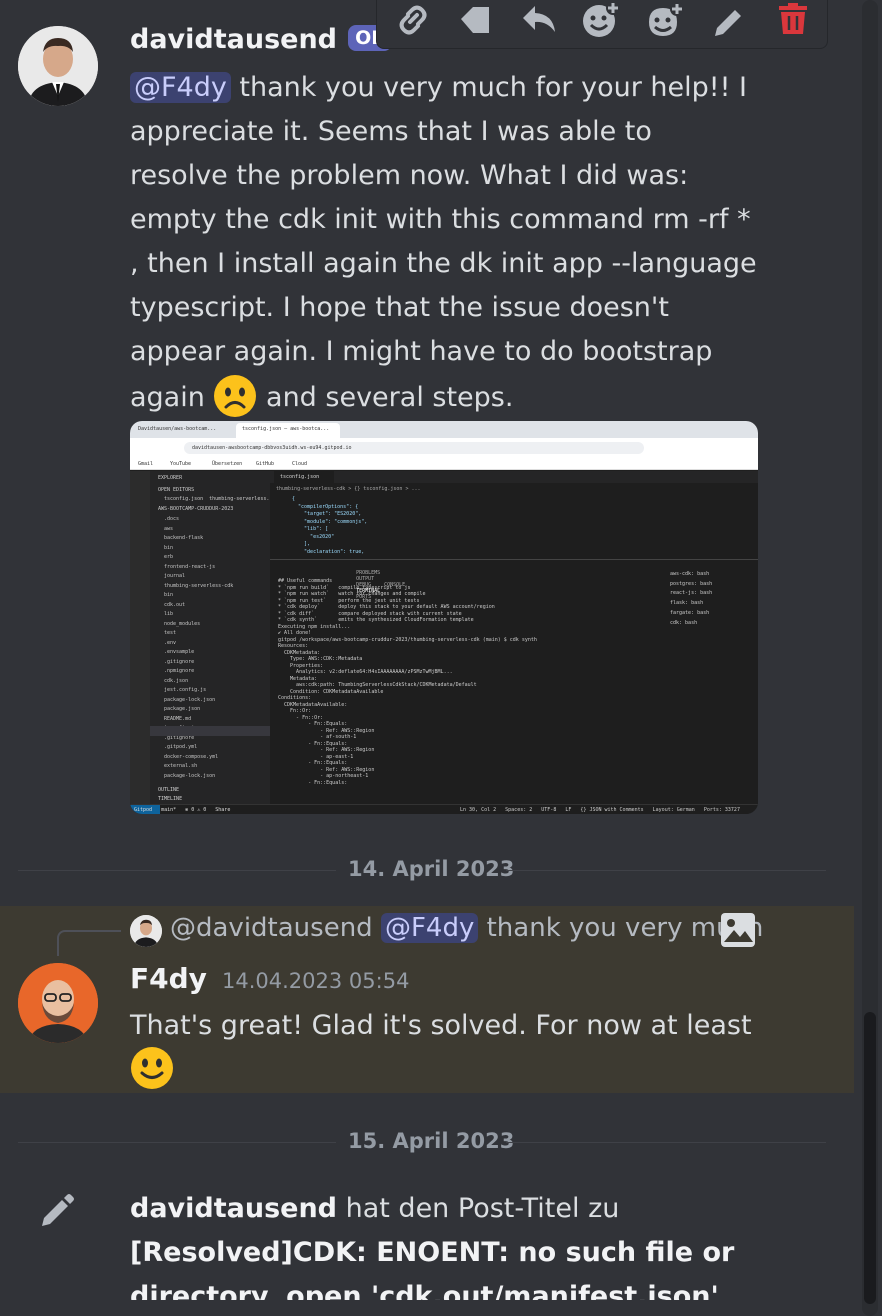 The width and height of the screenshot is (882, 1316). I want to click on message-line-start: again, so click(172, 397).